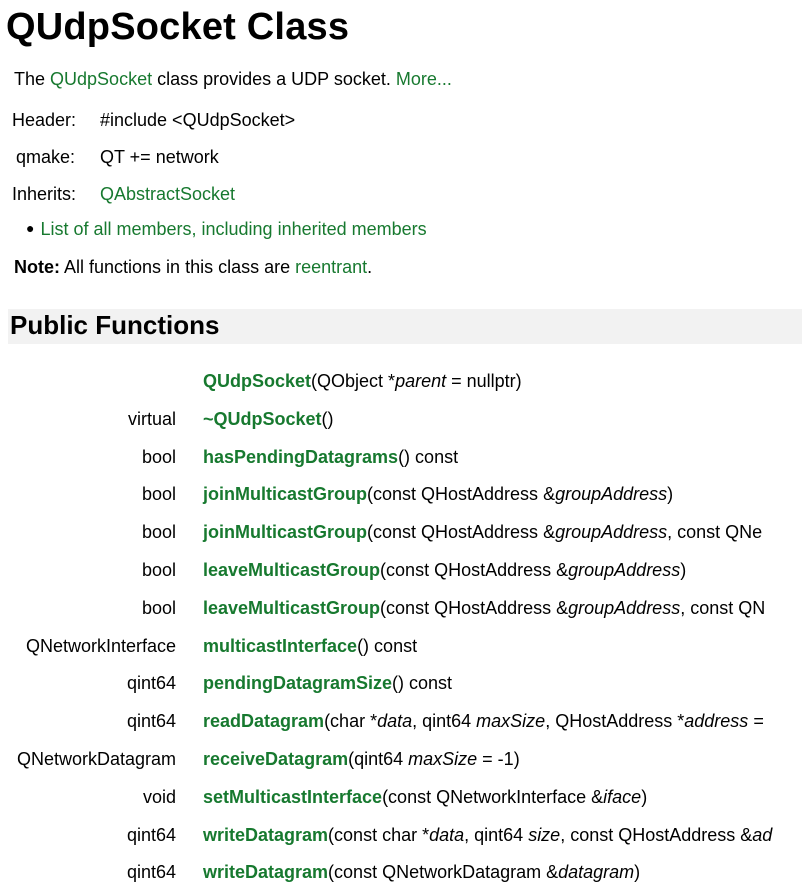 This screenshot has height=895, width=802. What do you see at coordinates (101, 79) in the screenshot?
I see `class-link: QUdpSocket` at bounding box center [101, 79].